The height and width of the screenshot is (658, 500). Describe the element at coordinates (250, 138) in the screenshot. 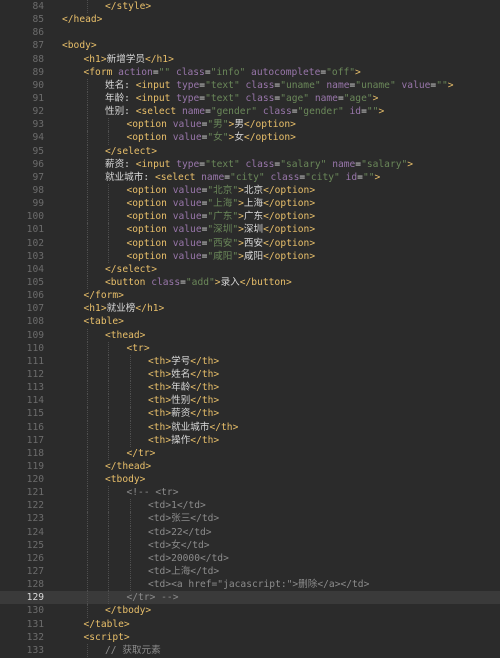

I see `code-line: 94 <option value="女">女</option>` at that location.